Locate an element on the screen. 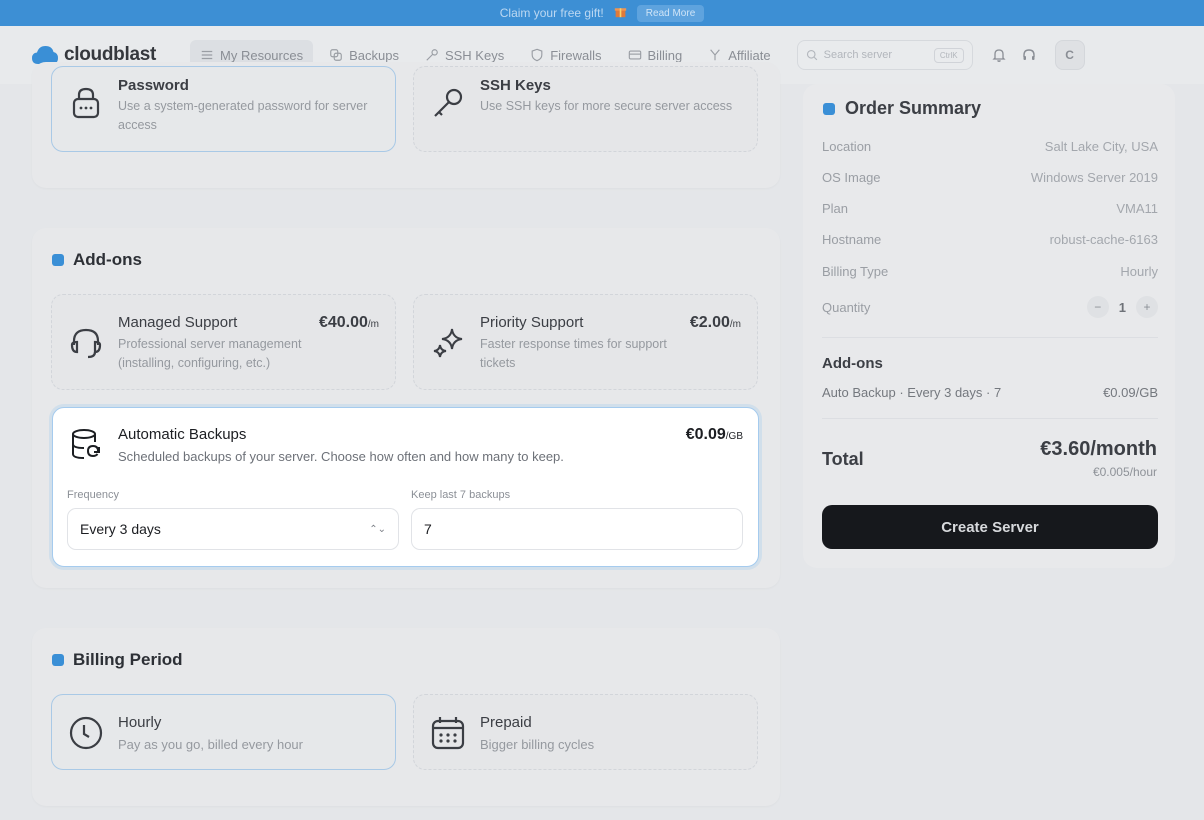  option-title: Hourly is located at coordinates (140, 722).